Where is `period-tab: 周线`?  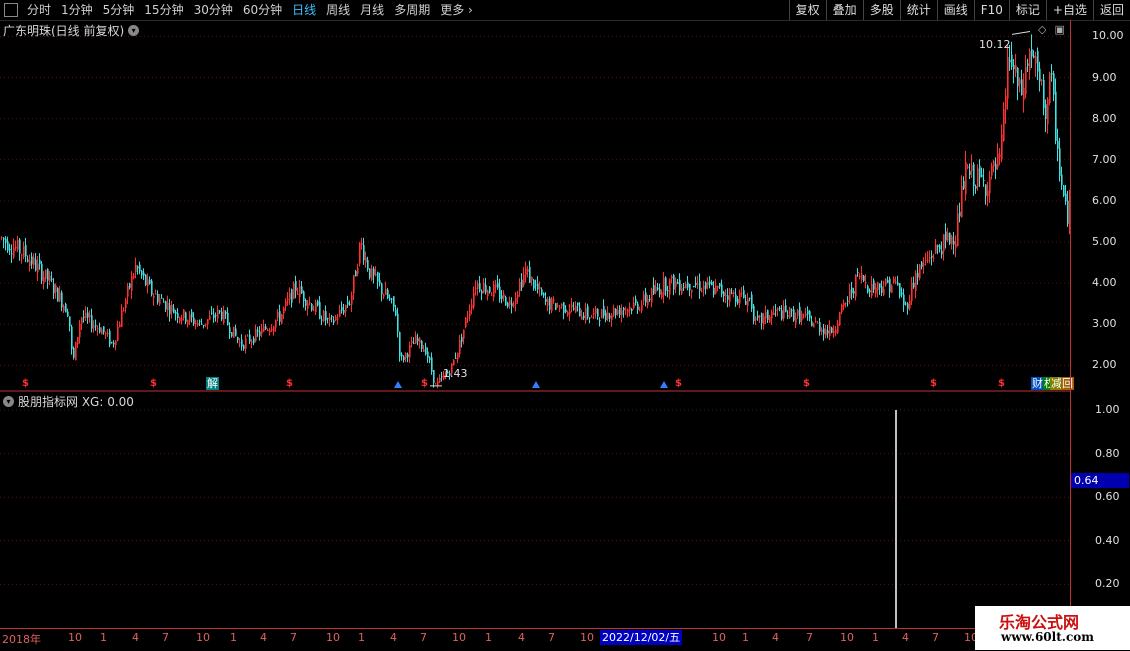
period-tab: 周线 is located at coordinates (338, 10).